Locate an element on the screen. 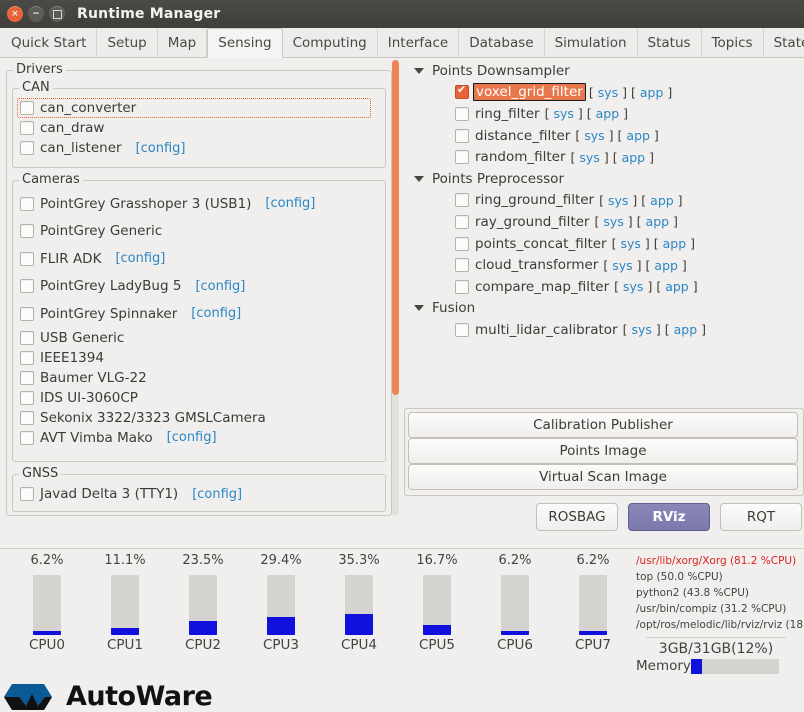  checkbox-ring_ground_filter is located at coordinates (462, 200).